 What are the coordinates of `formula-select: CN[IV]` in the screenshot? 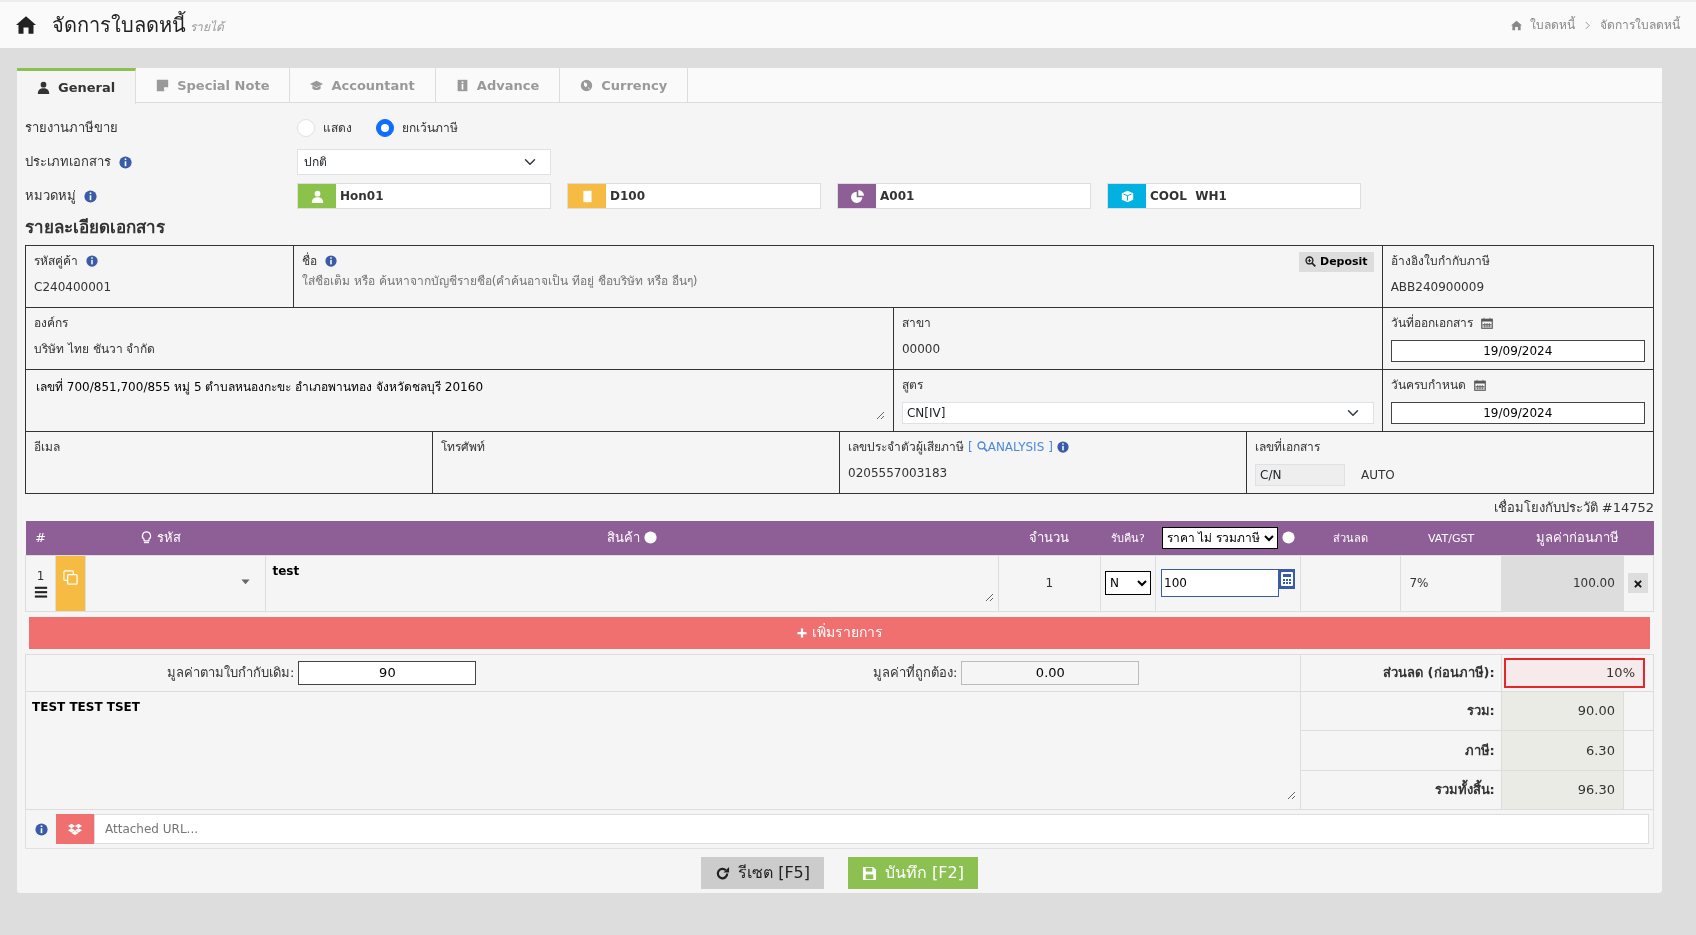 It's located at (1137, 412).